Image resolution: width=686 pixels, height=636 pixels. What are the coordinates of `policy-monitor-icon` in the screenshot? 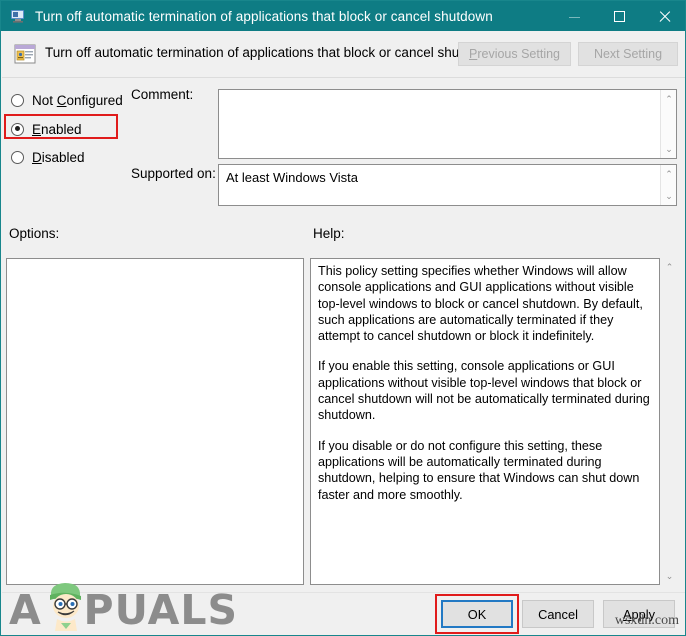 It's located at (18, 16).